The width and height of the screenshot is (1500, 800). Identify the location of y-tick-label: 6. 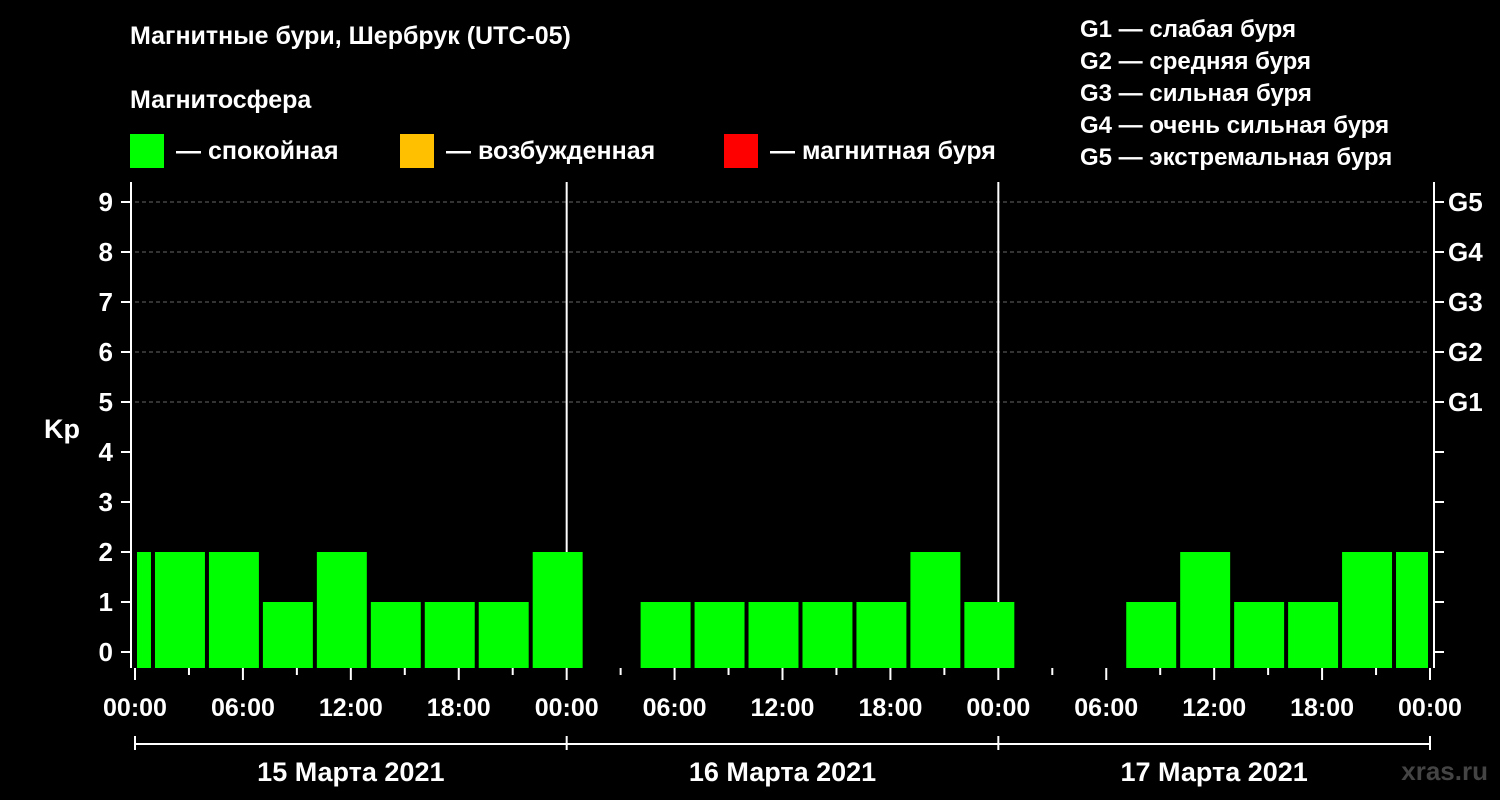
(106, 352).